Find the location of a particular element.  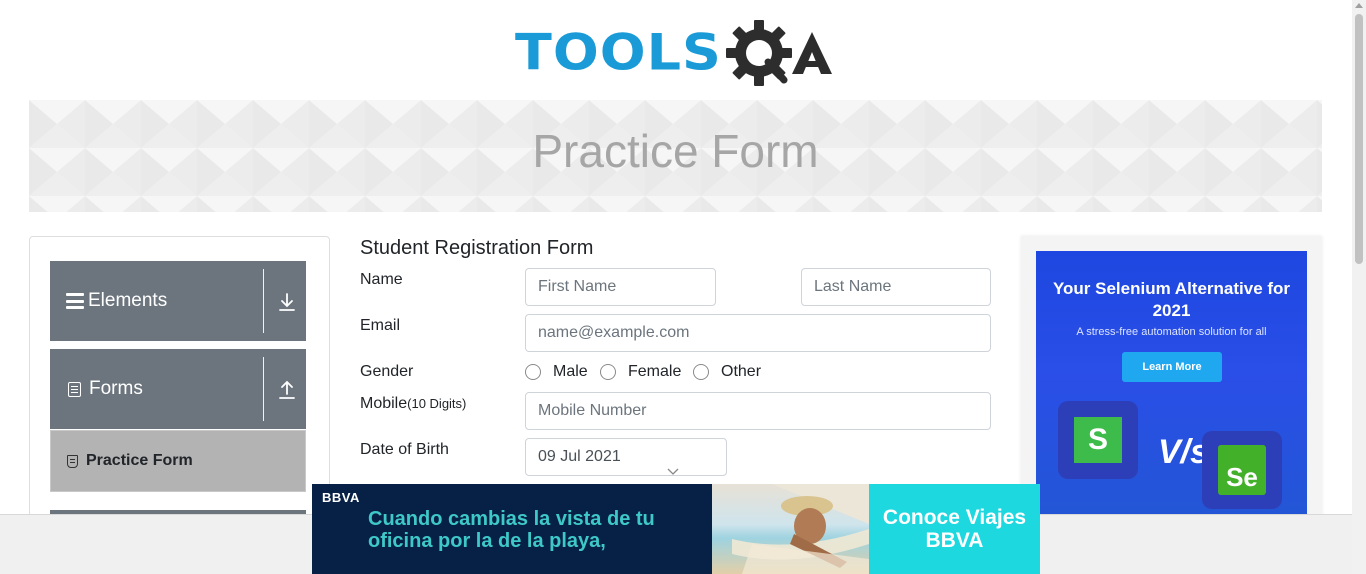

dob-input: 09 Jul 2021 is located at coordinates (626, 457).